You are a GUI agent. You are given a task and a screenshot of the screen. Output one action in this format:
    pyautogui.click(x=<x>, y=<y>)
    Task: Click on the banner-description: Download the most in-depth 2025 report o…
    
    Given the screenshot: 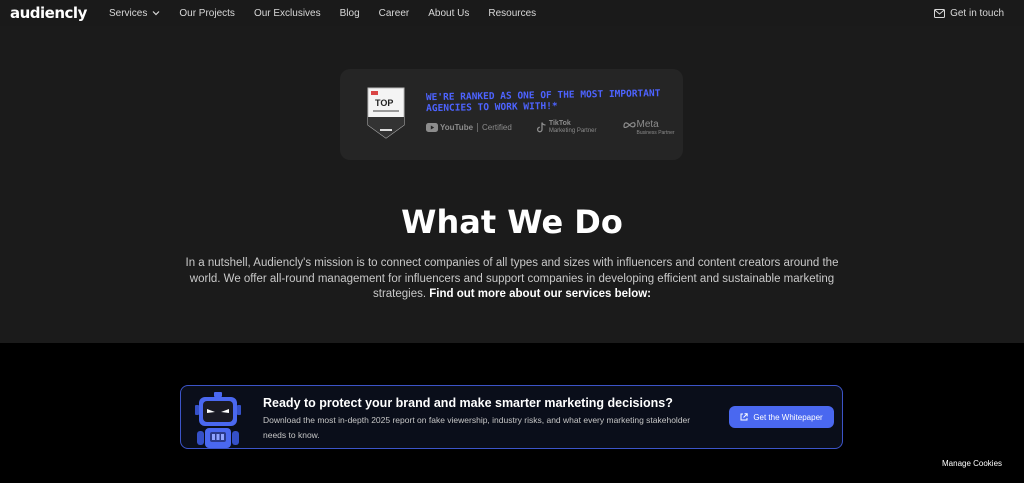 What is the action you would take?
    pyautogui.click(x=477, y=427)
    